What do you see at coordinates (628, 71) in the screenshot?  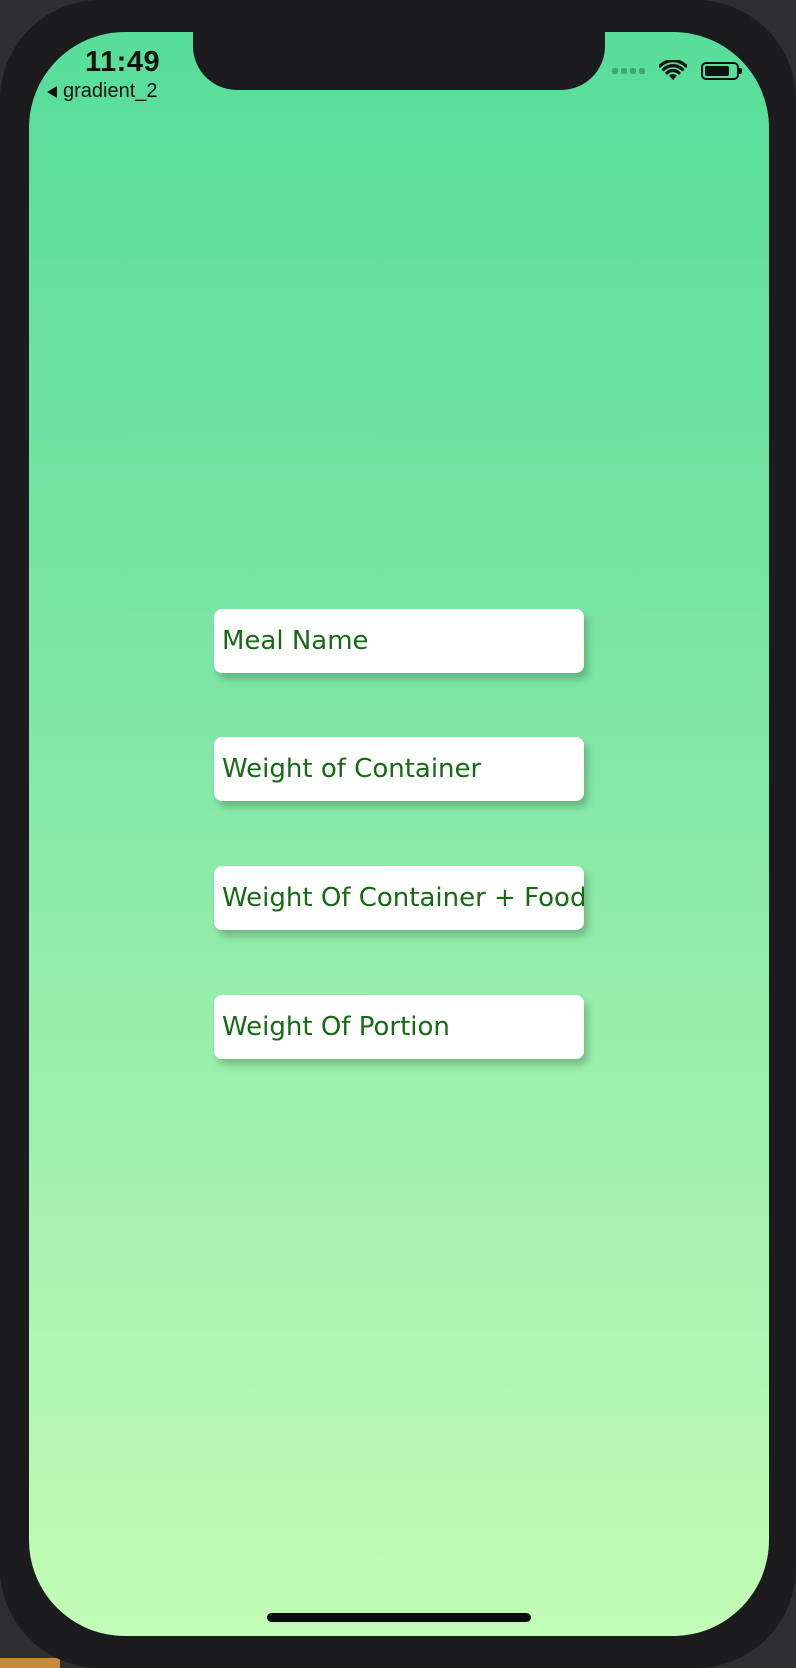 I see `cellular-signal-icon` at bounding box center [628, 71].